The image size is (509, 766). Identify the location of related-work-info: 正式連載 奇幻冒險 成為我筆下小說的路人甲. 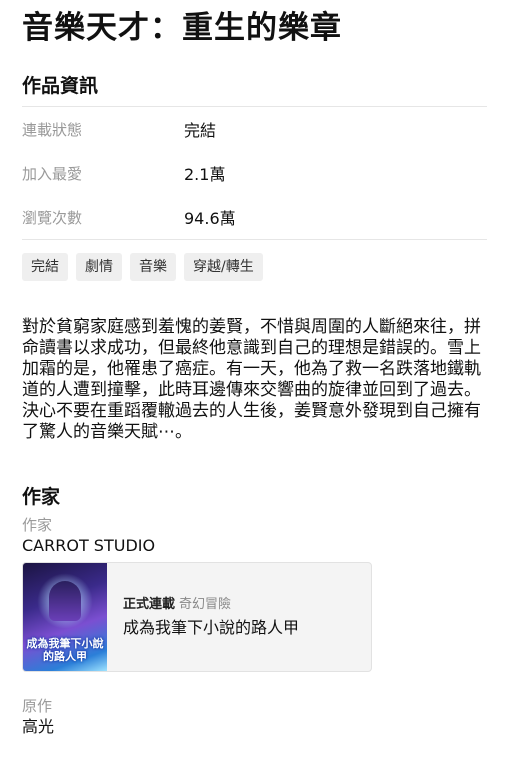
(203, 617).